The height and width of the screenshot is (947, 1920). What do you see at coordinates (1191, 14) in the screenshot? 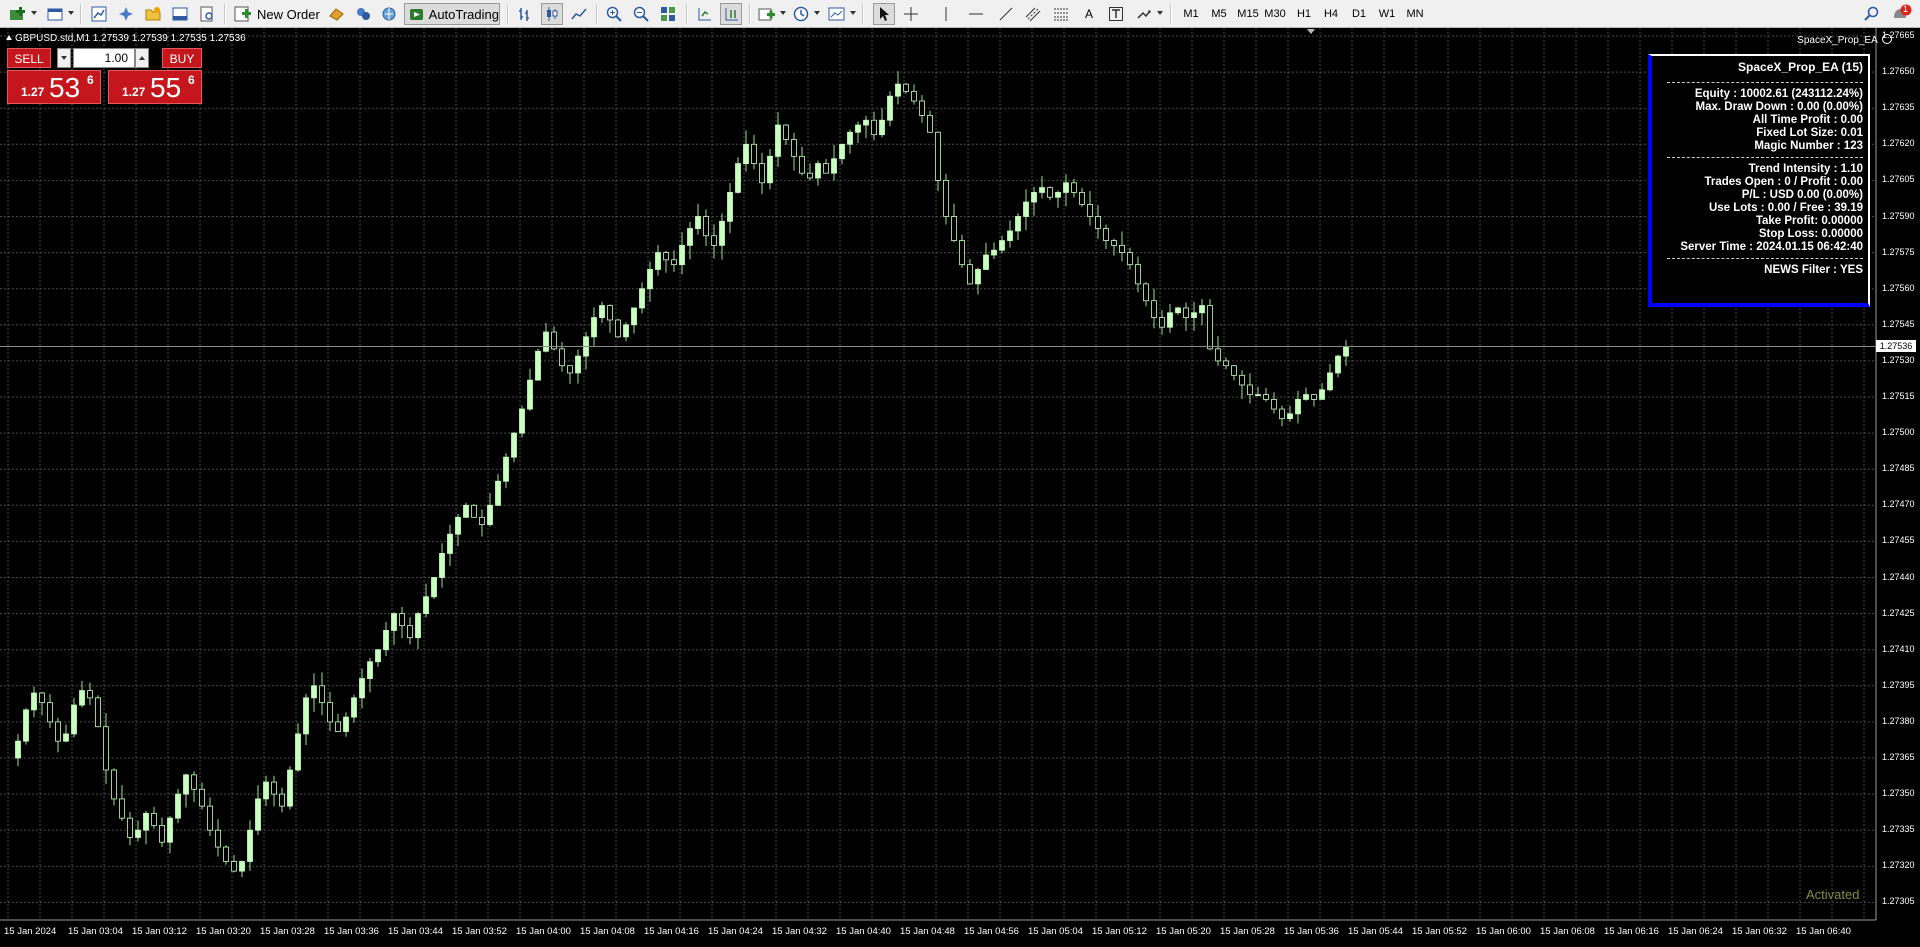
I see `timeframe-m1: M1` at bounding box center [1191, 14].